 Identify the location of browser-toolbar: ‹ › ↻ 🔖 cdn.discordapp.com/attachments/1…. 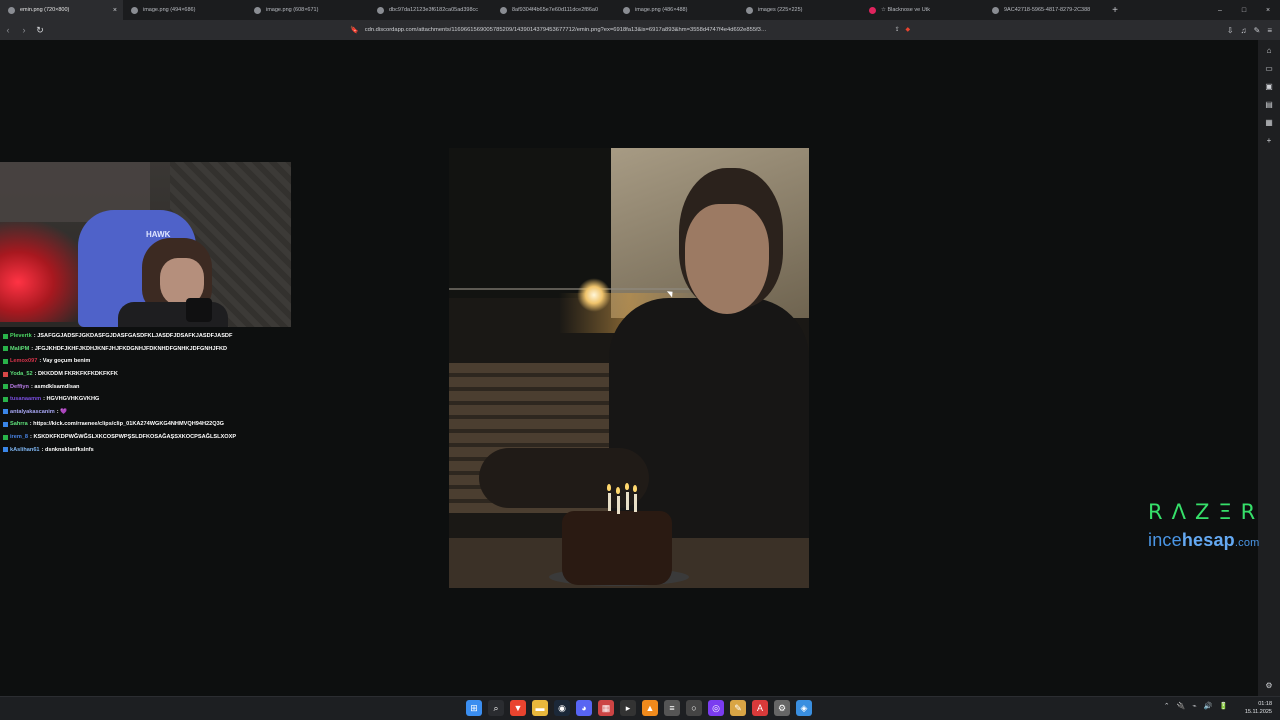
(640, 30).